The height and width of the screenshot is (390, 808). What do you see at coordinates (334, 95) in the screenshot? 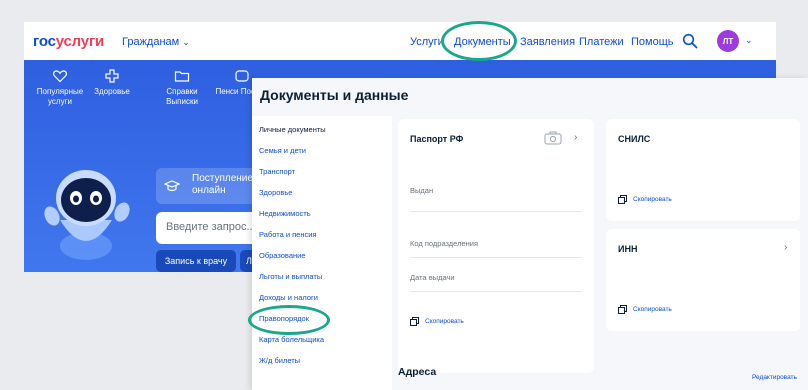
I see `page-title: Документы и данные` at bounding box center [334, 95].